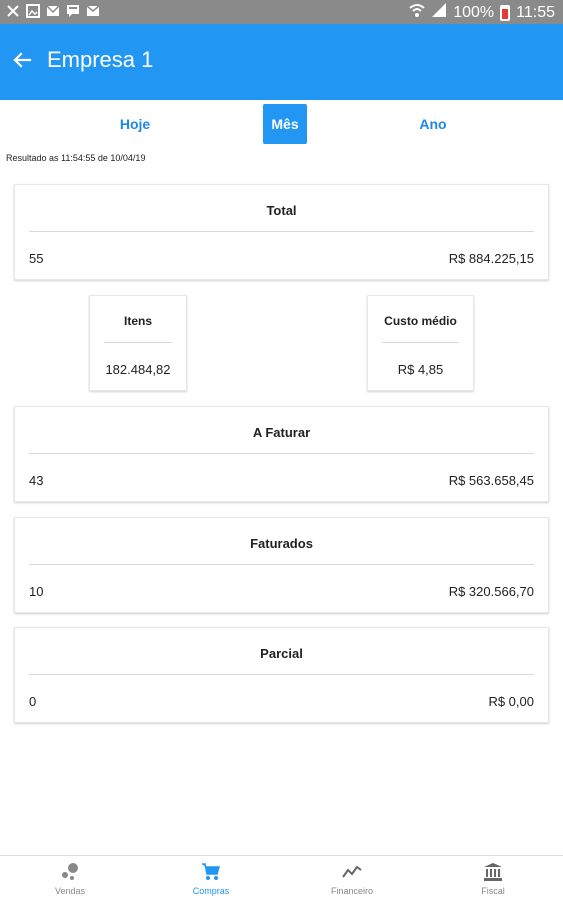  I want to click on bottom-navigation: Vendas Compras Financeiro Fiscal, so click(281, 878).